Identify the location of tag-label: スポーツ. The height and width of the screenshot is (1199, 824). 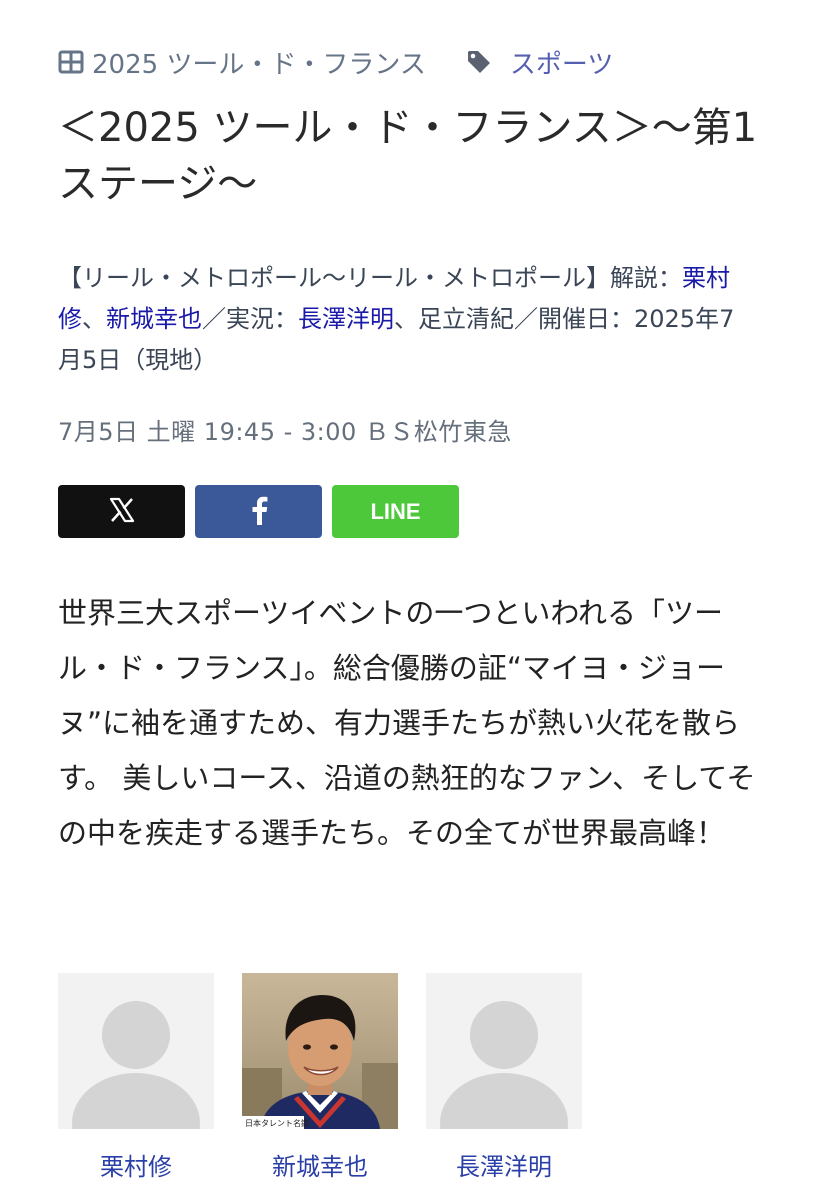
(561, 64).